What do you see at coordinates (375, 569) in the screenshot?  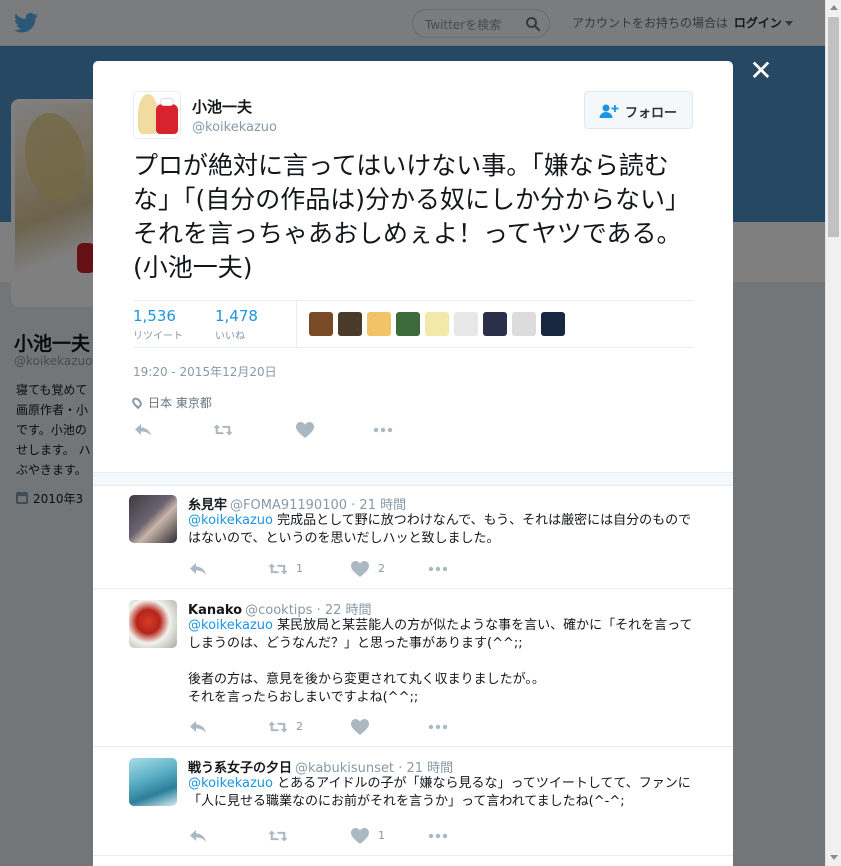 I see `reply-like: 2` at bounding box center [375, 569].